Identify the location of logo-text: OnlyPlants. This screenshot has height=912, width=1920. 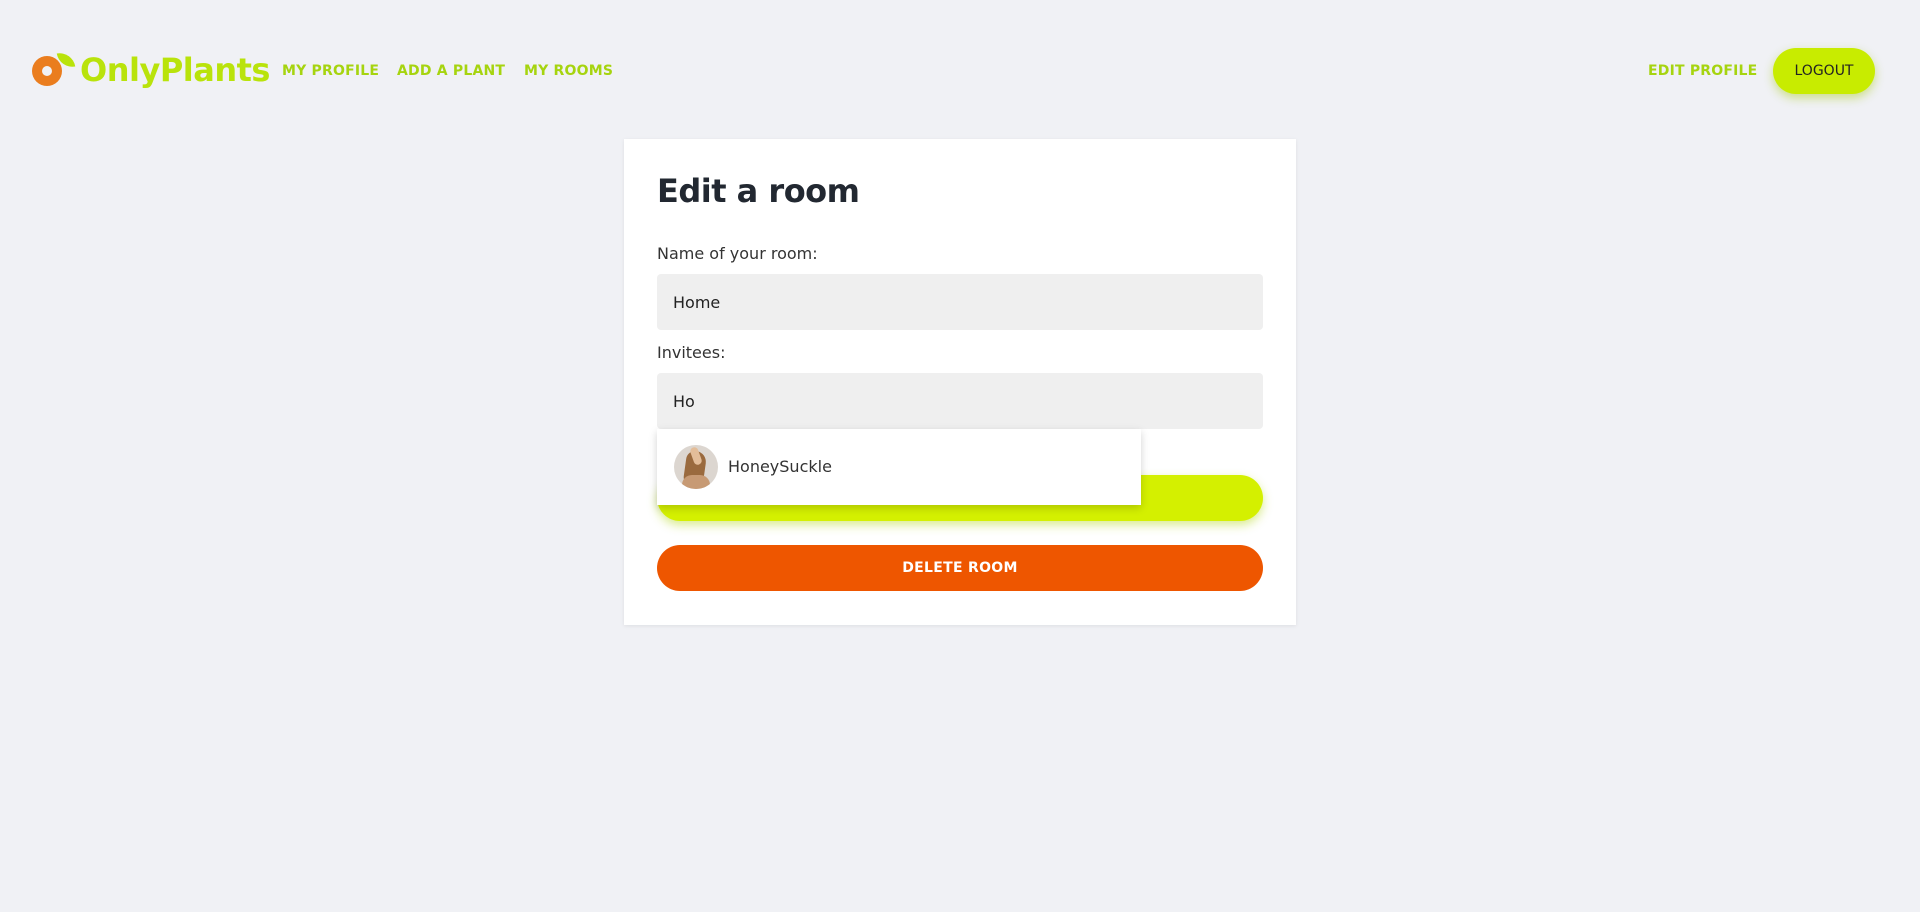
(175, 70).